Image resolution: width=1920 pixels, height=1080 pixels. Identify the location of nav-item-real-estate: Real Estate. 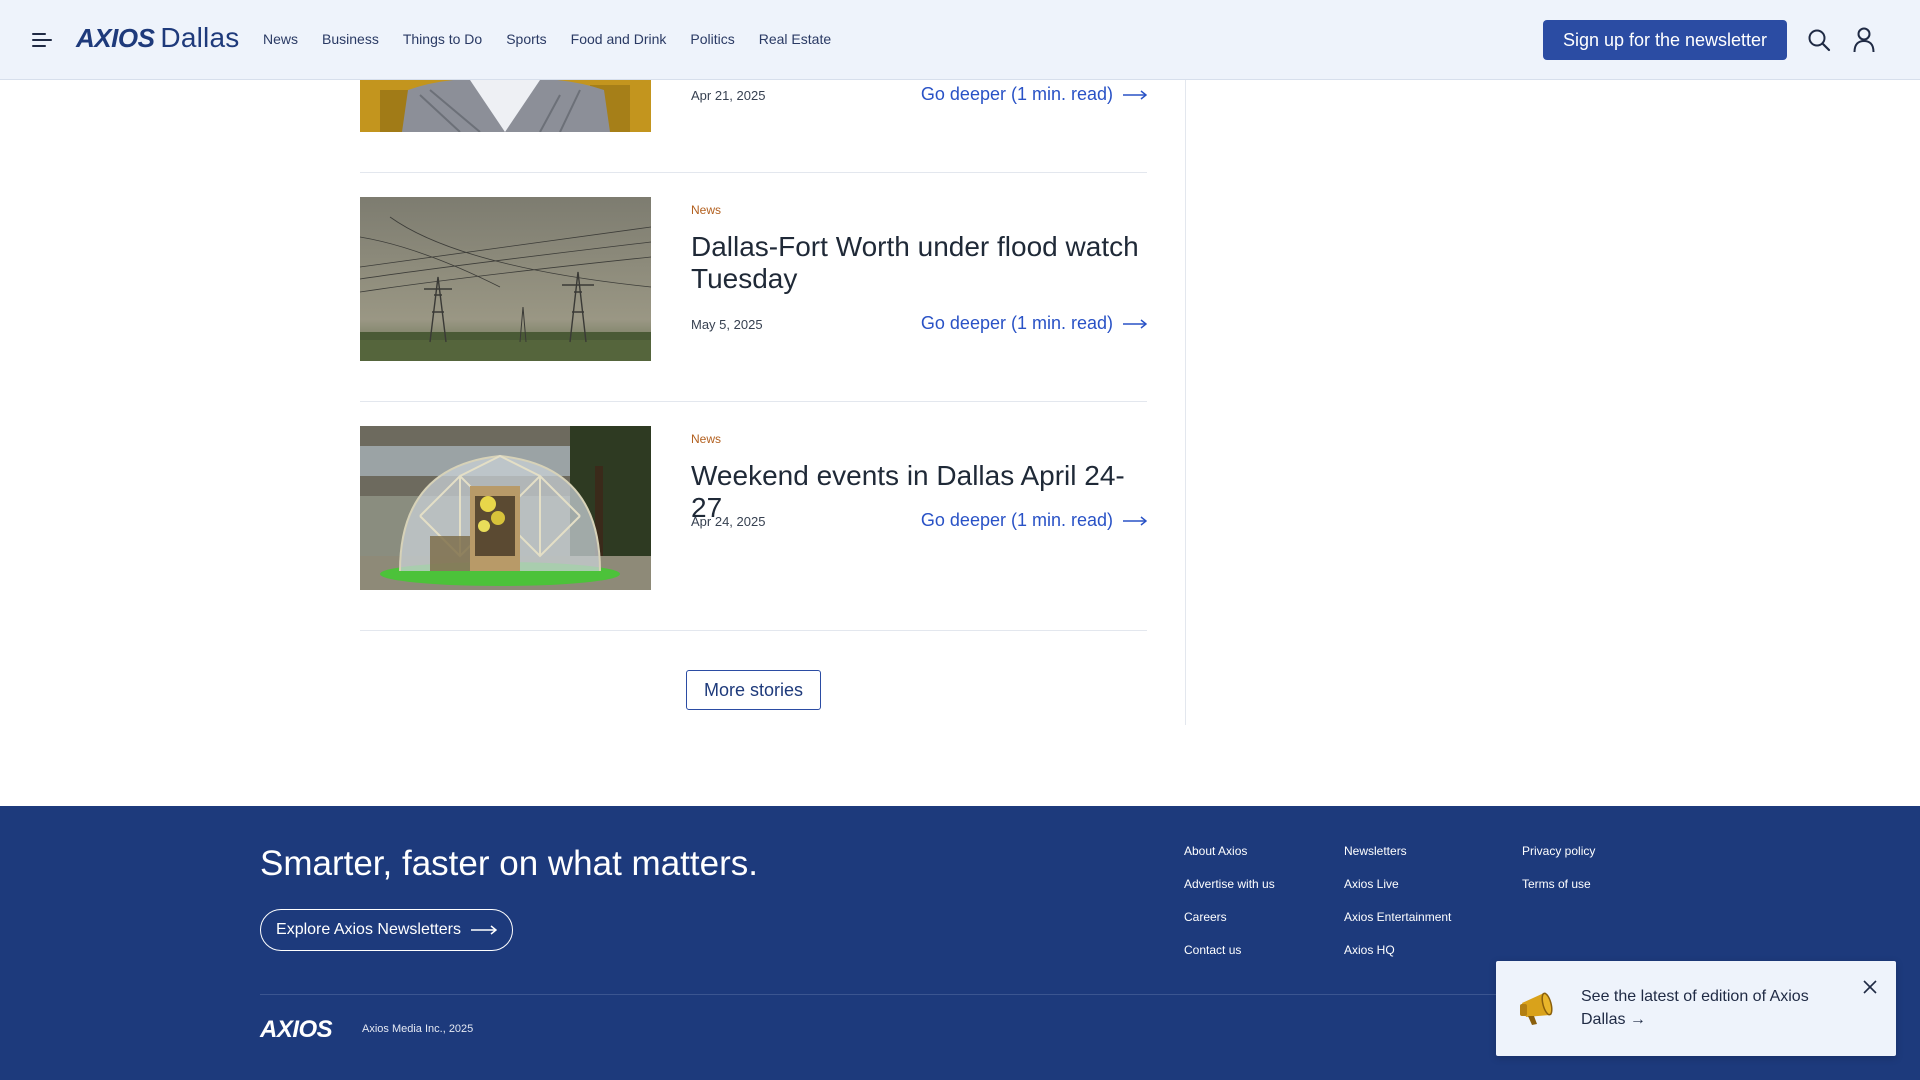
(795, 39).